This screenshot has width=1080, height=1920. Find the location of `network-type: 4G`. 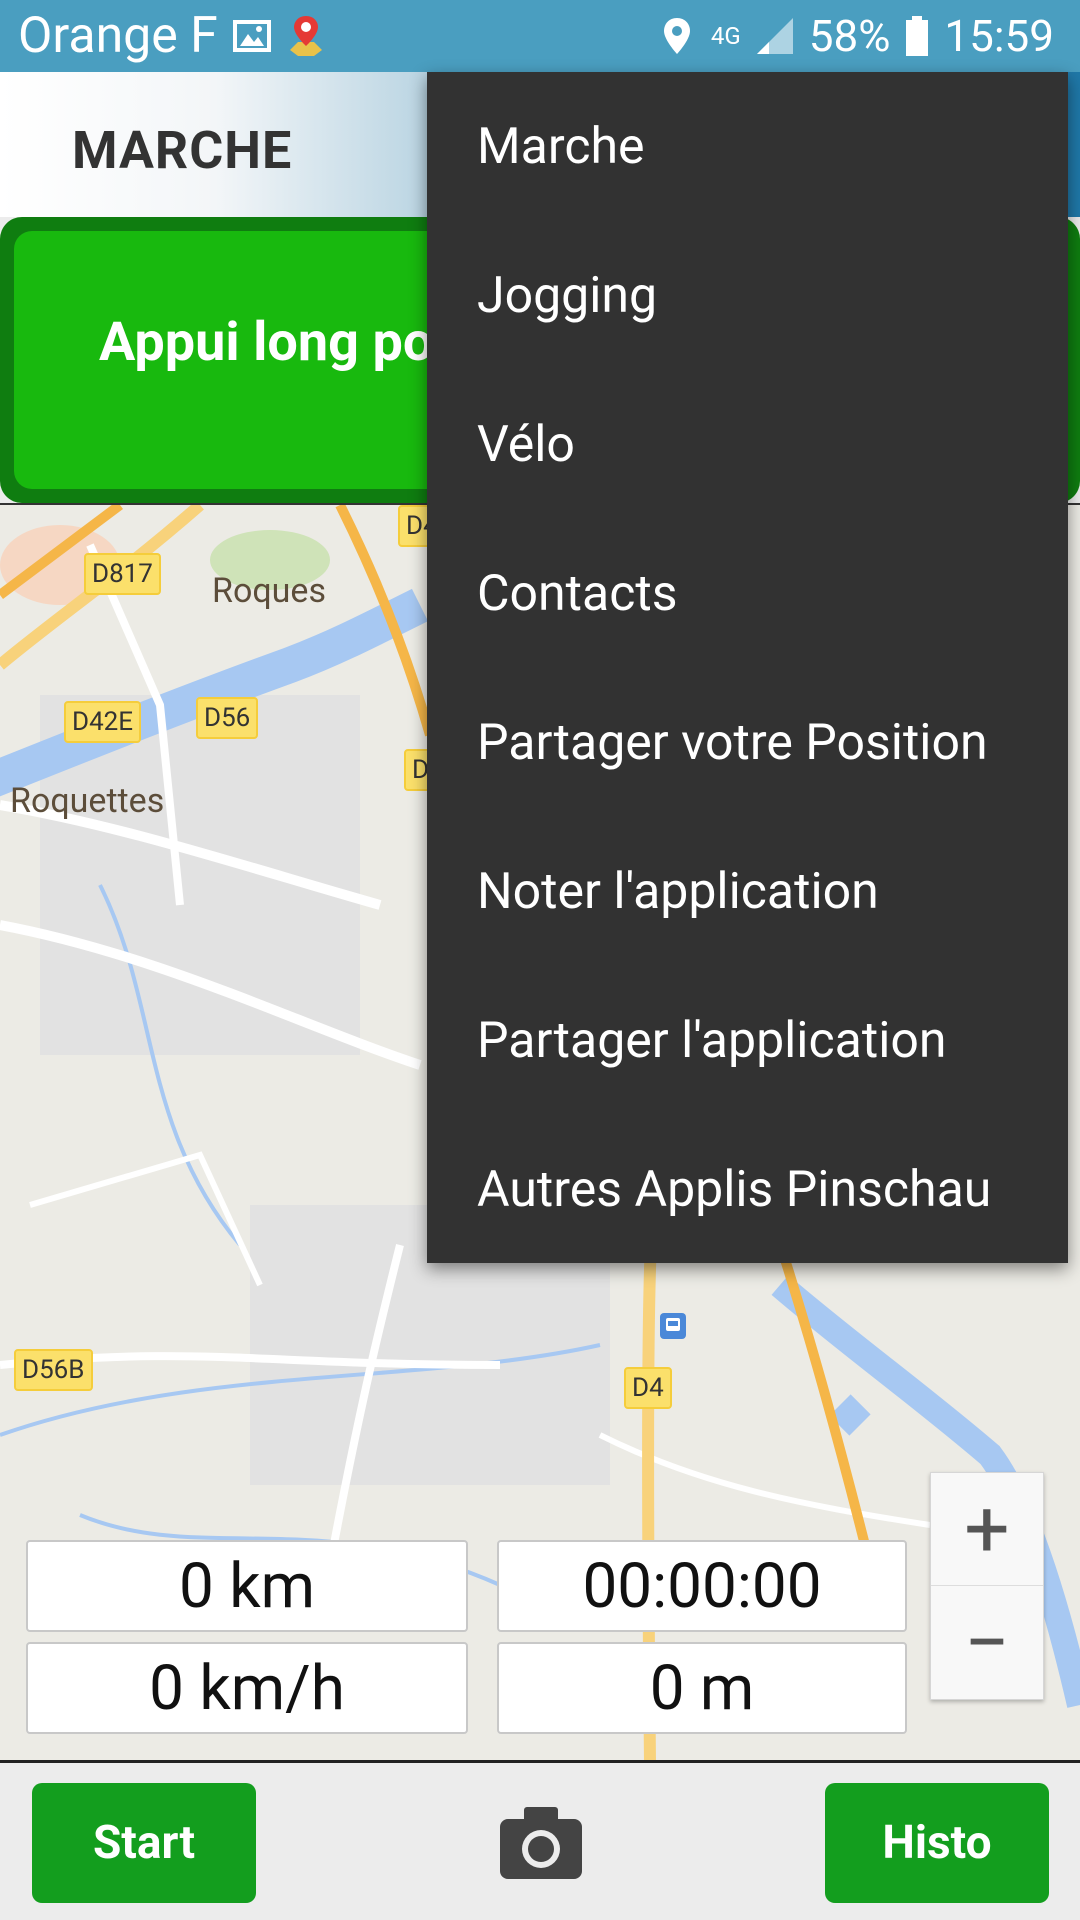

network-type: 4G is located at coordinates (725, 36).